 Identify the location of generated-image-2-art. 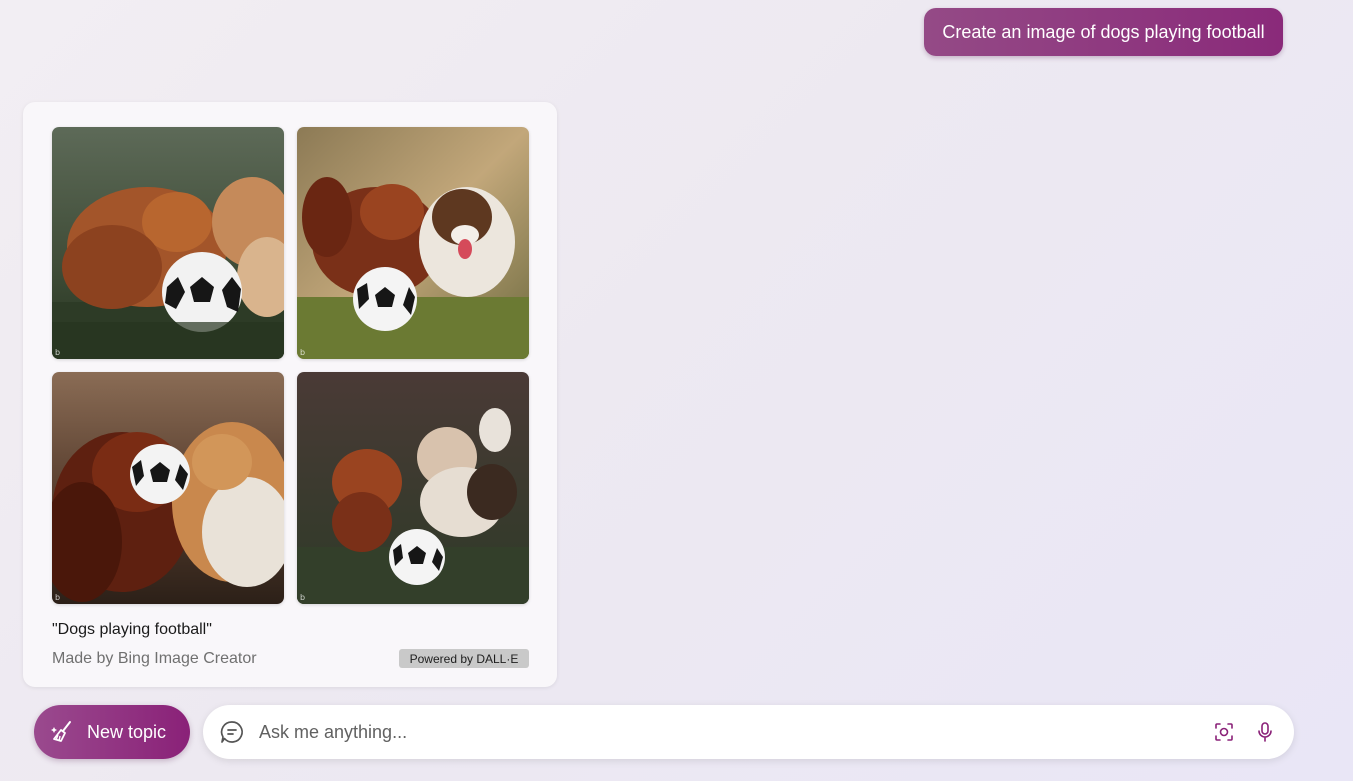
(413, 243).